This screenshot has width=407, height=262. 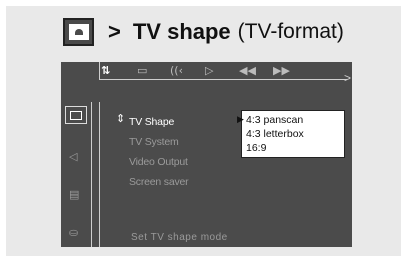 What do you see at coordinates (158, 142) in the screenshot?
I see `menu-item-tv-system: TV System` at bounding box center [158, 142].